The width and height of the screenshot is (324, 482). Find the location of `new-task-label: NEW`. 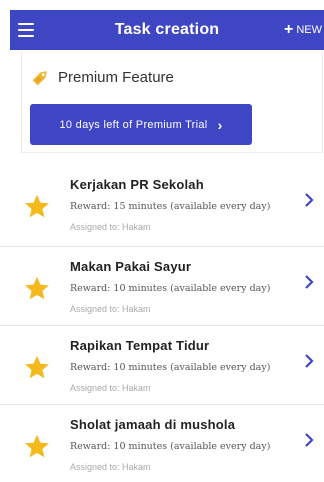

new-task-label: NEW is located at coordinates (309, 30).